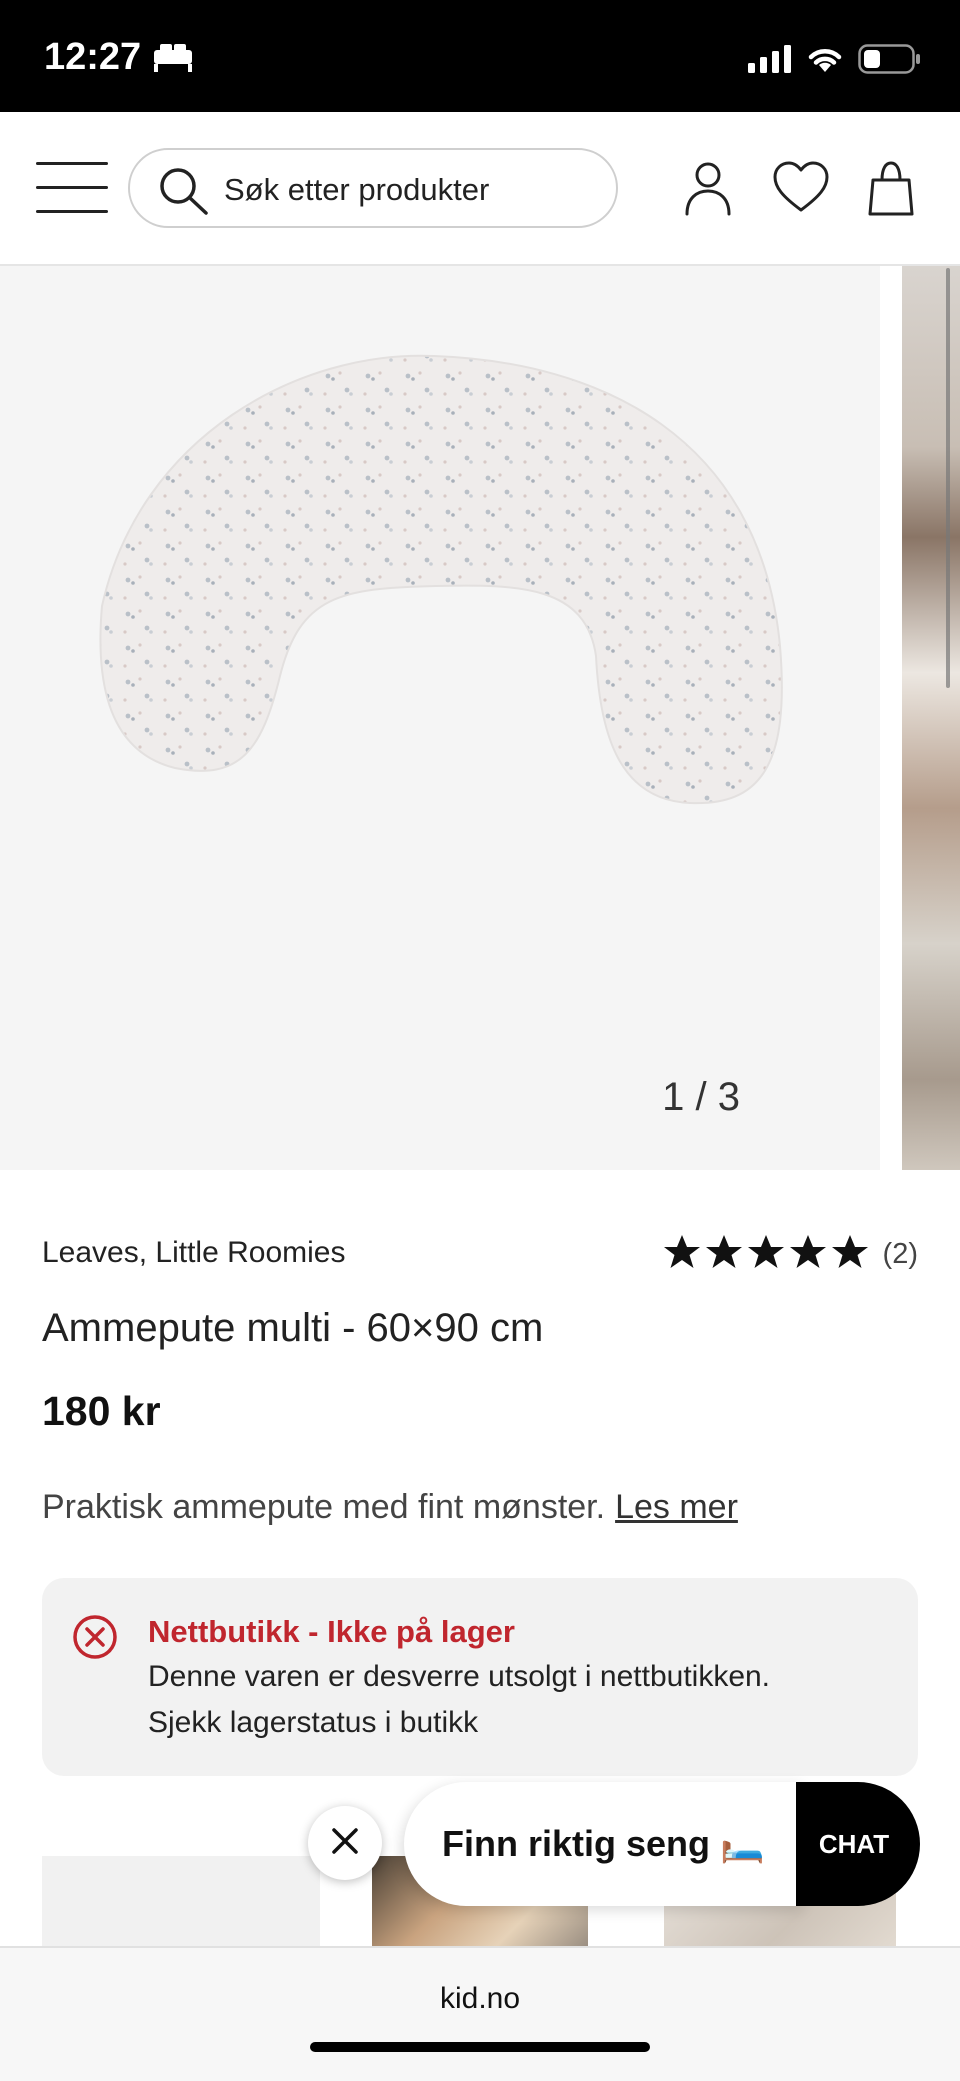 The width and height of the screenshot is (960, 2081). Describe the element at coordinates (701, 1097) in the screenshot. I see `gallery-counter: 1 / 3` at that location.